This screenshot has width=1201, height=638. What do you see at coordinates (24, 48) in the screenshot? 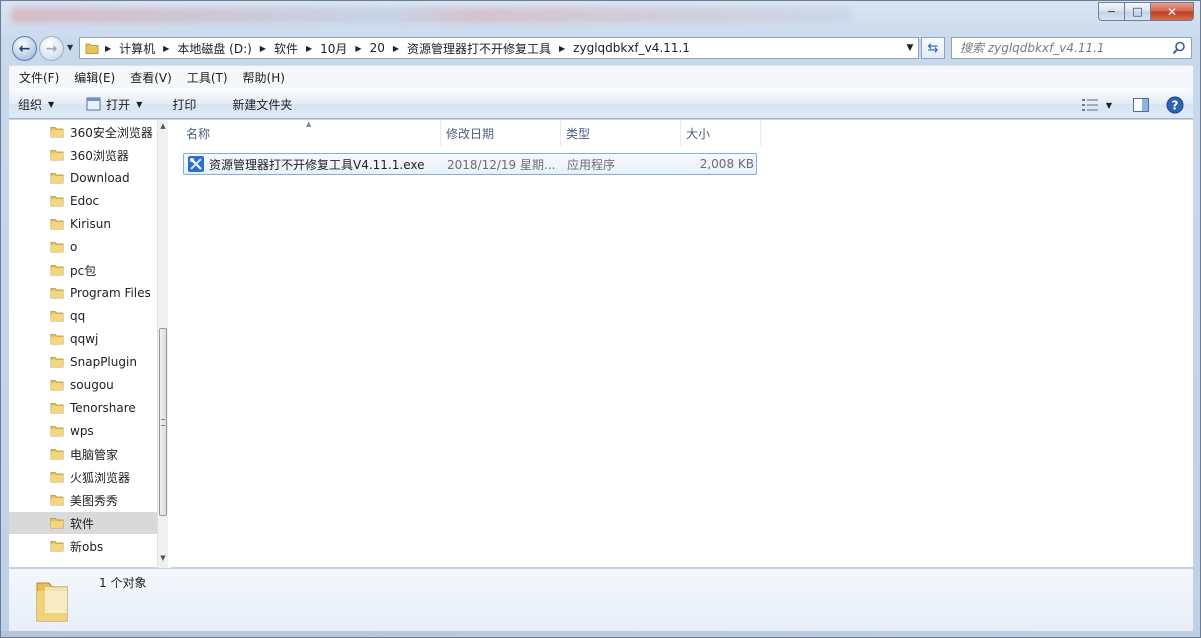
I see `back-button: ←` at bounding box center [24, 48].